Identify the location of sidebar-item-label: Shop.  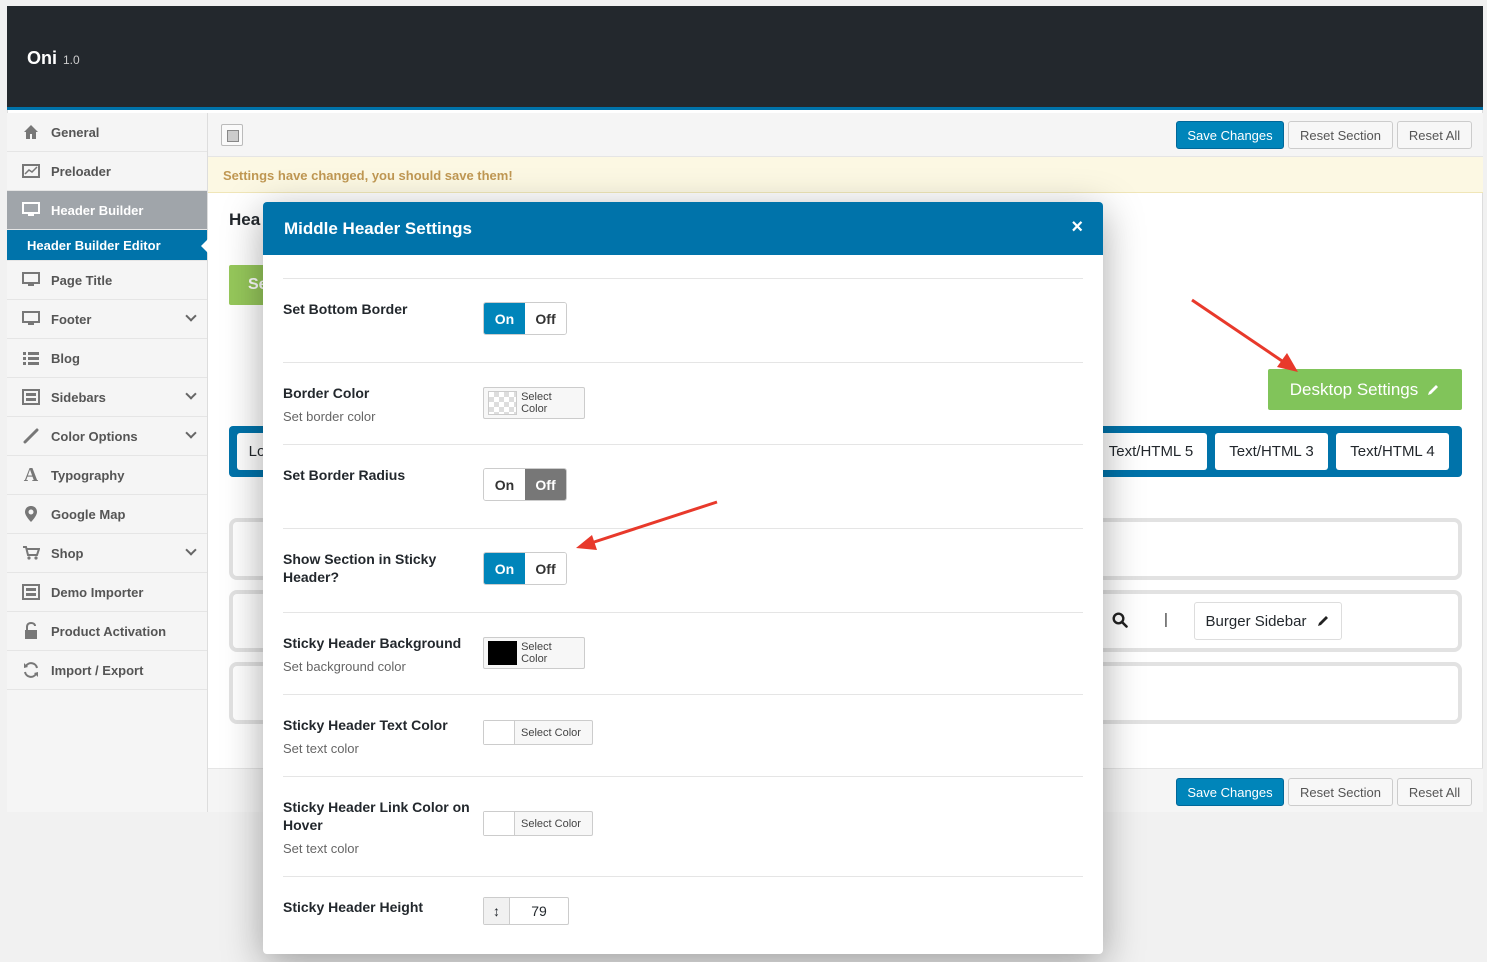
(67, 553).